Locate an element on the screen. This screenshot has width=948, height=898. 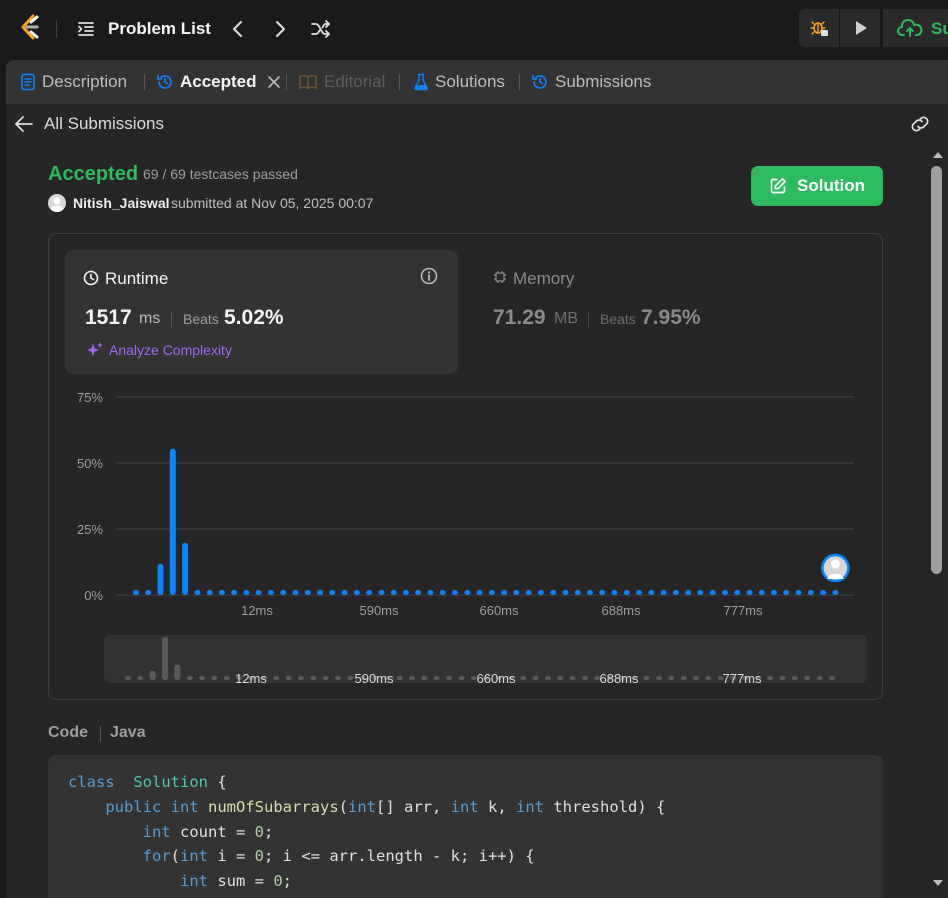
run-button is located at coordinates (860, 28).